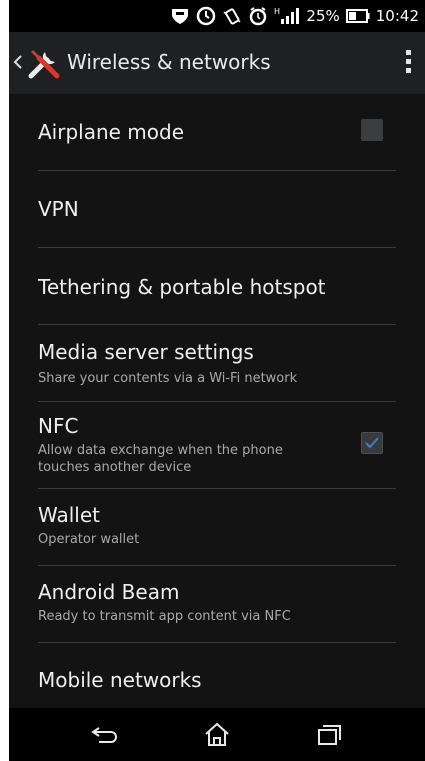  Describe the element at coordinates (89, 539) in the screenshot. I see `setting-subtitle: Operator wallet` at that location.